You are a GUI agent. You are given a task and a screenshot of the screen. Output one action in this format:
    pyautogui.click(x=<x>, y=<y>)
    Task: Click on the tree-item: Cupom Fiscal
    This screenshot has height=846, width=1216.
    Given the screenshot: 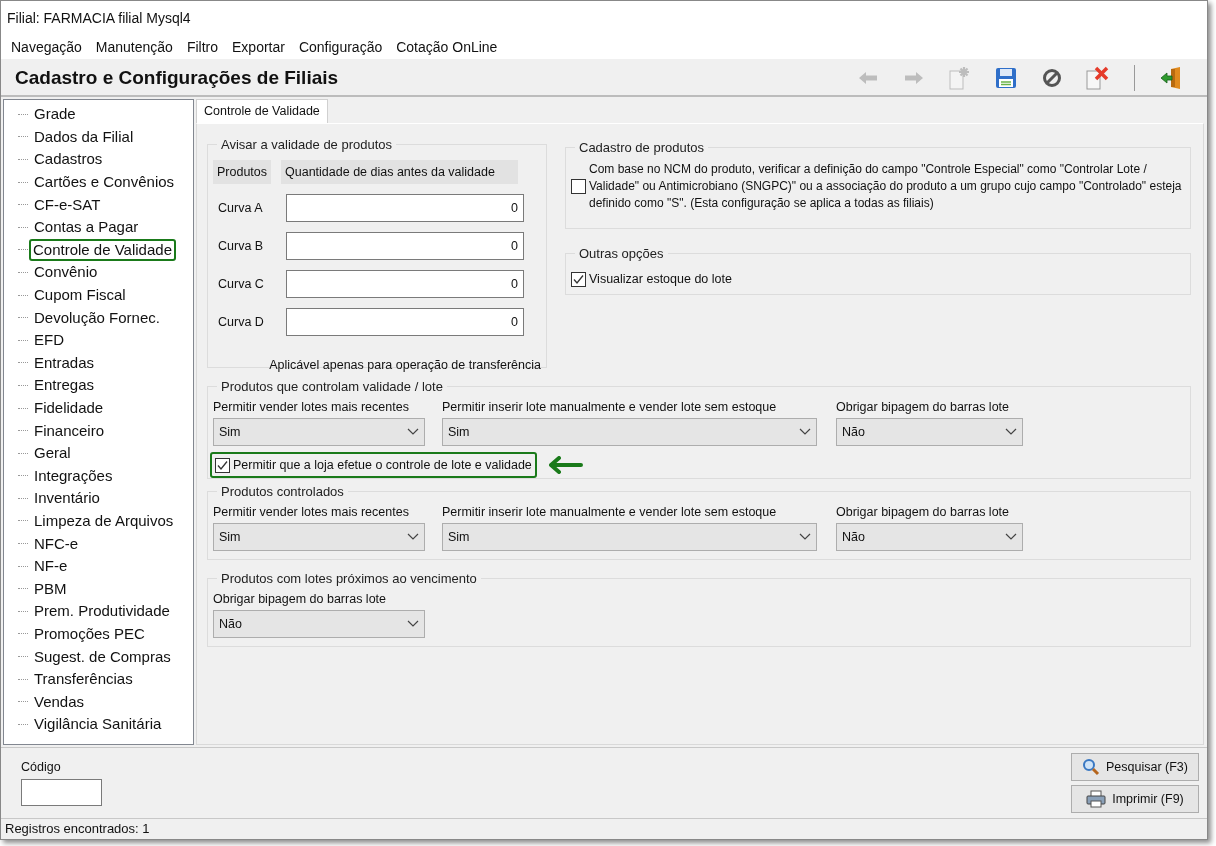 What is the action you would take?
    pyautogui.click(x=80, y=295)
    